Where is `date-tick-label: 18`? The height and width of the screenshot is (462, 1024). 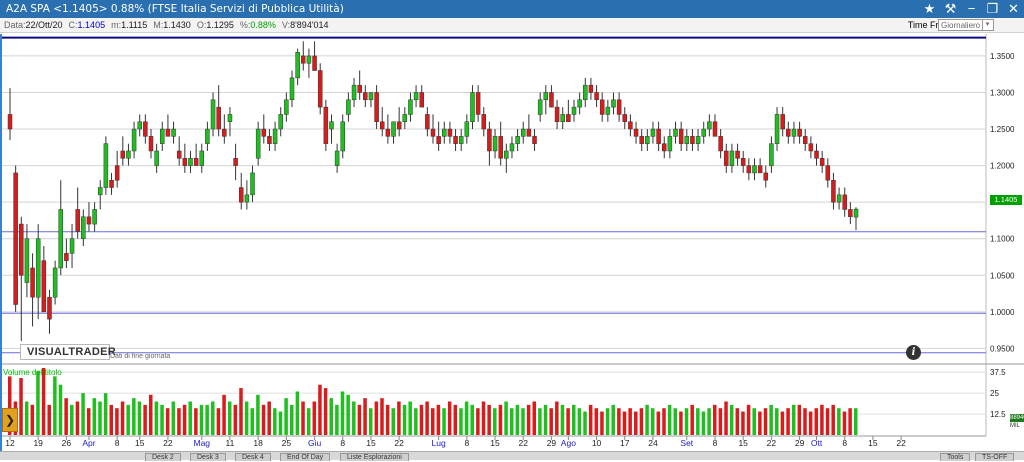
date-tick-label: 18 is located at coordinates (258, 443).